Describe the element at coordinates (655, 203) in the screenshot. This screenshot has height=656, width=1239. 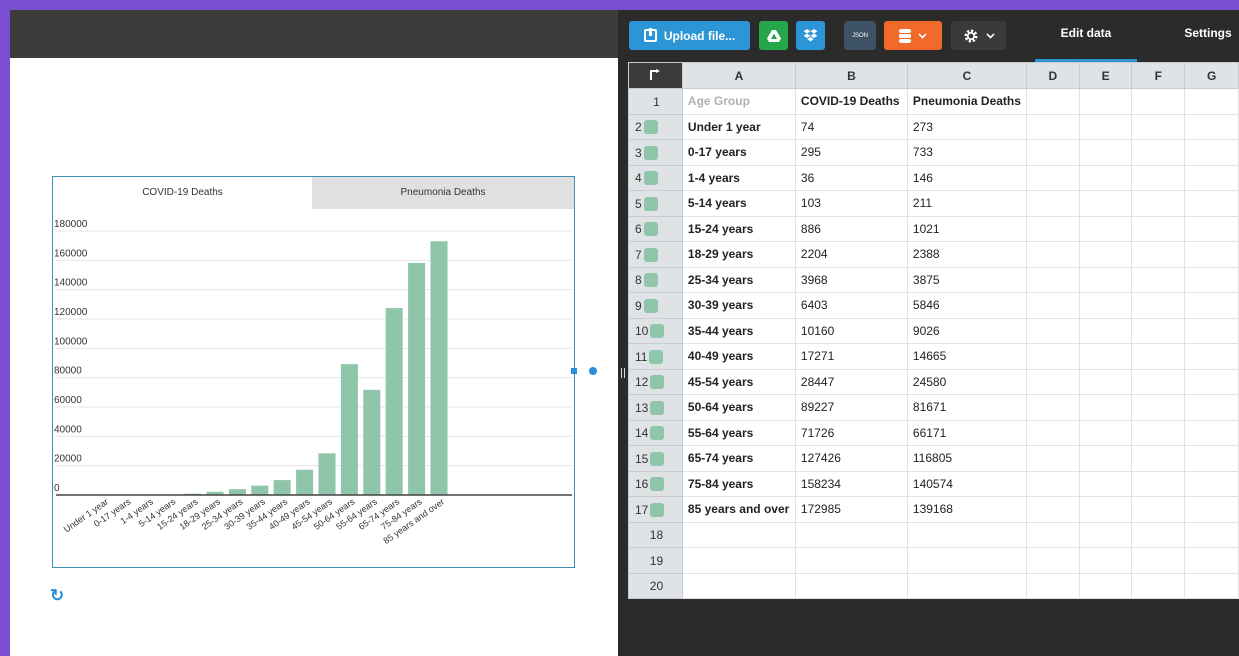
I see `row-number: 5` at that location.